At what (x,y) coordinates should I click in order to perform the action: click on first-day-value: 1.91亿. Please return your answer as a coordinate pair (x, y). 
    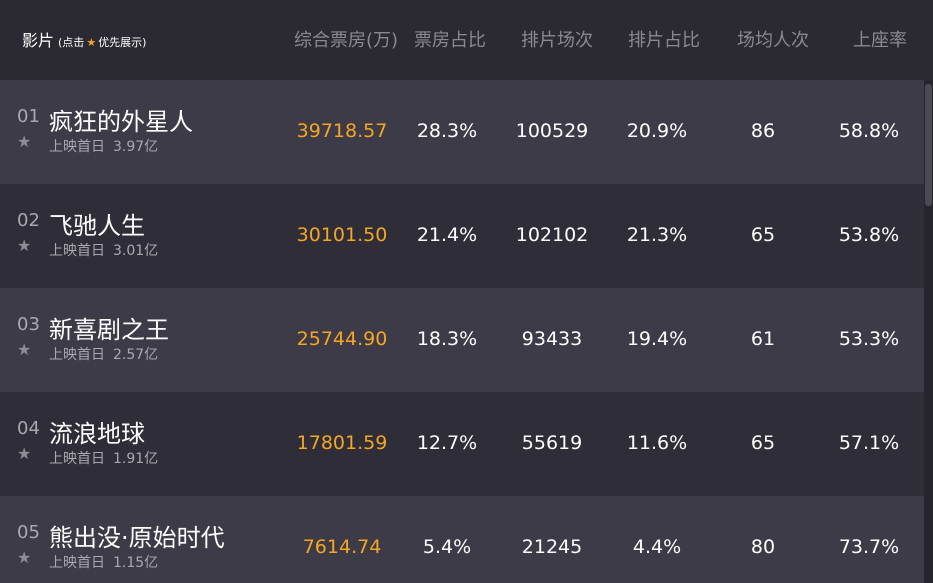
    Looking at the image, I should click on (136, 459).